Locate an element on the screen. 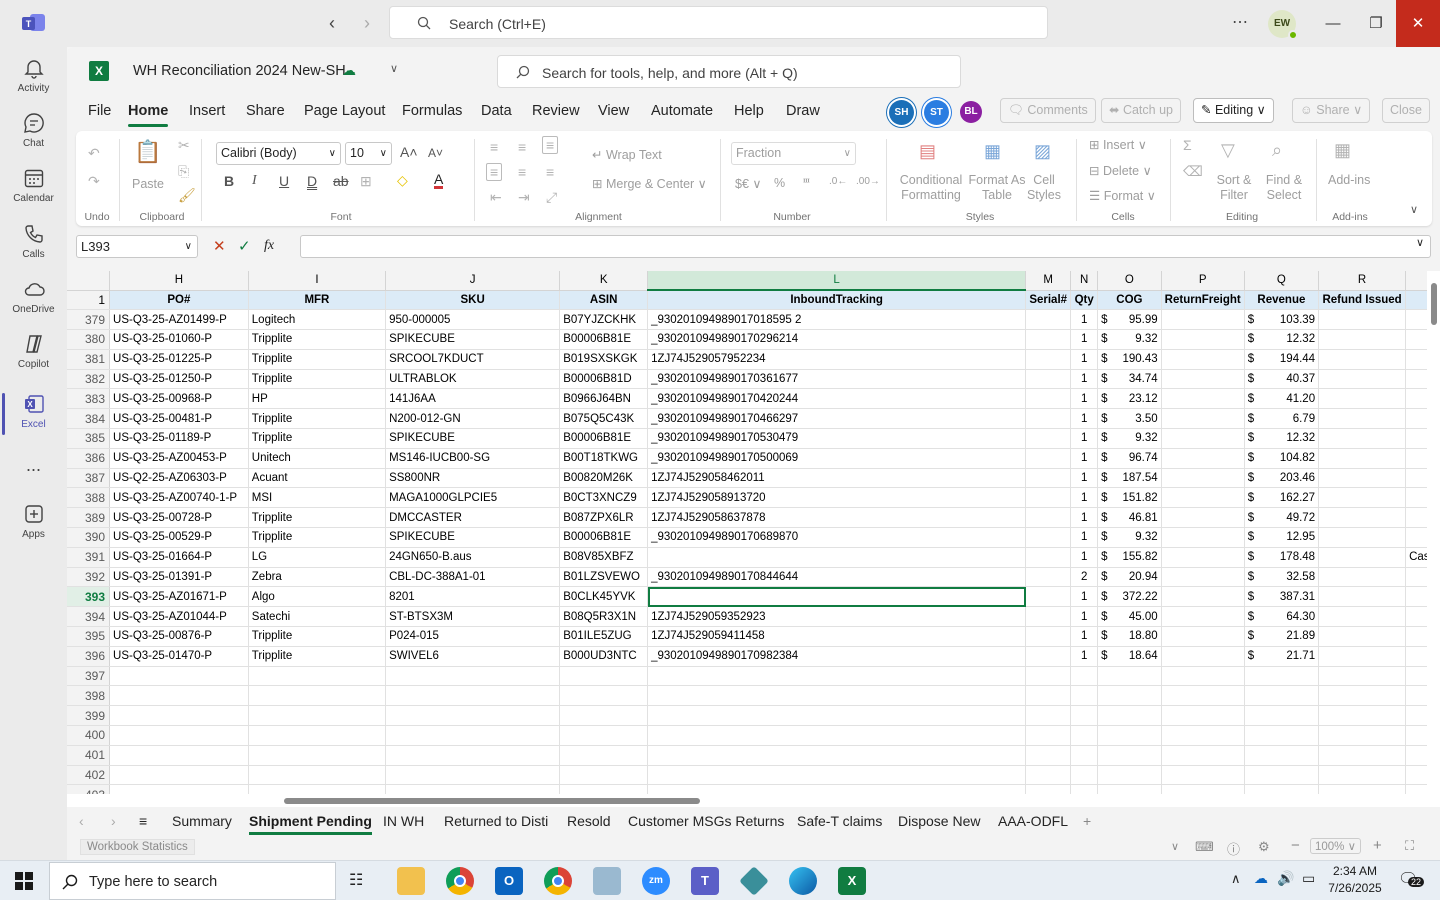 This screenshot has height=900, width=1440. redo-icon: ↷ is located at coordinates (94, 181).